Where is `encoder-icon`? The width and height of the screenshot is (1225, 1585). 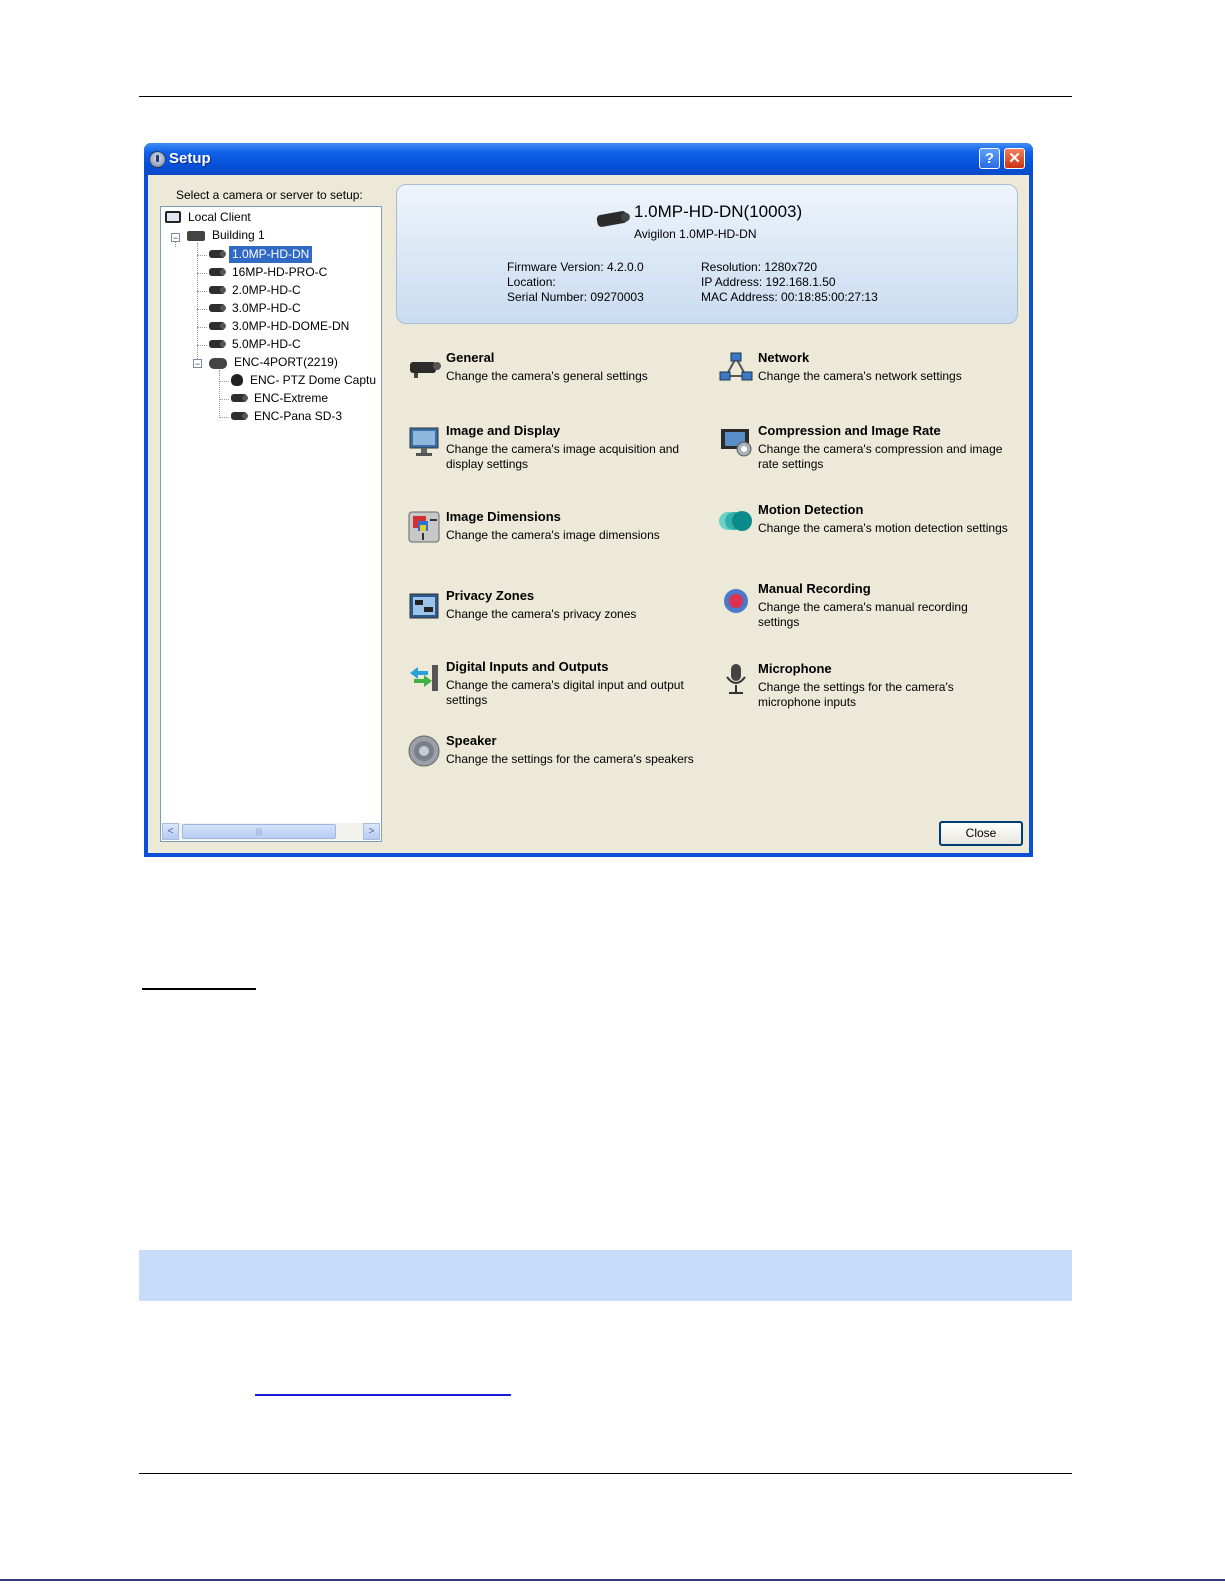 encoder-icon is located at coordinates (218, 363).